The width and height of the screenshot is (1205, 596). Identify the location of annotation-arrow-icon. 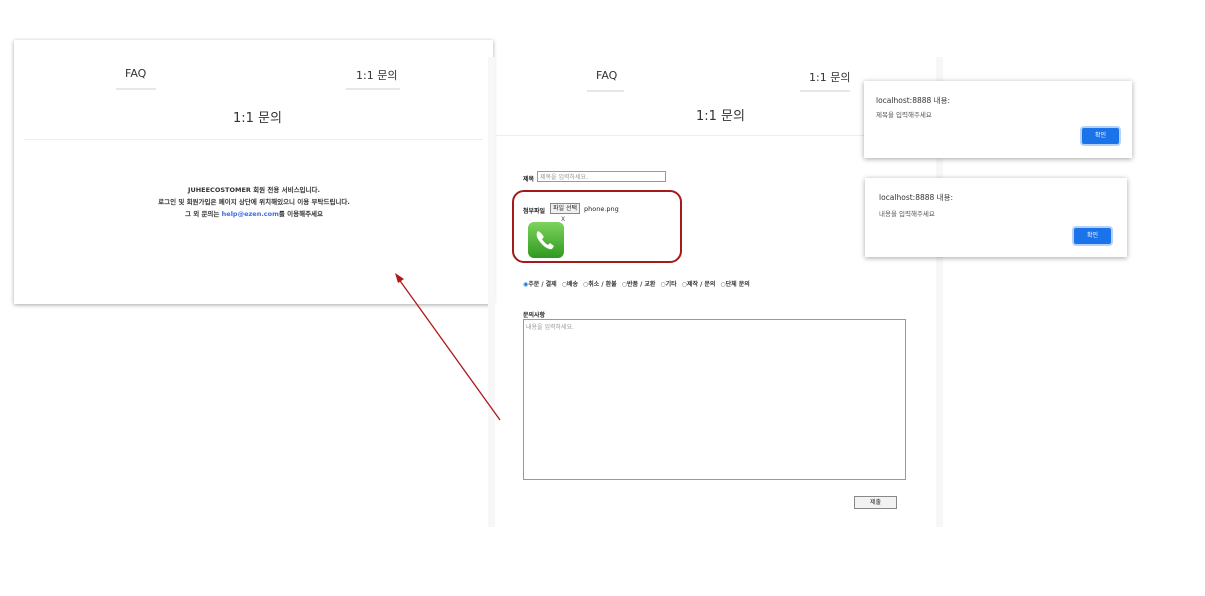
(448, 347).